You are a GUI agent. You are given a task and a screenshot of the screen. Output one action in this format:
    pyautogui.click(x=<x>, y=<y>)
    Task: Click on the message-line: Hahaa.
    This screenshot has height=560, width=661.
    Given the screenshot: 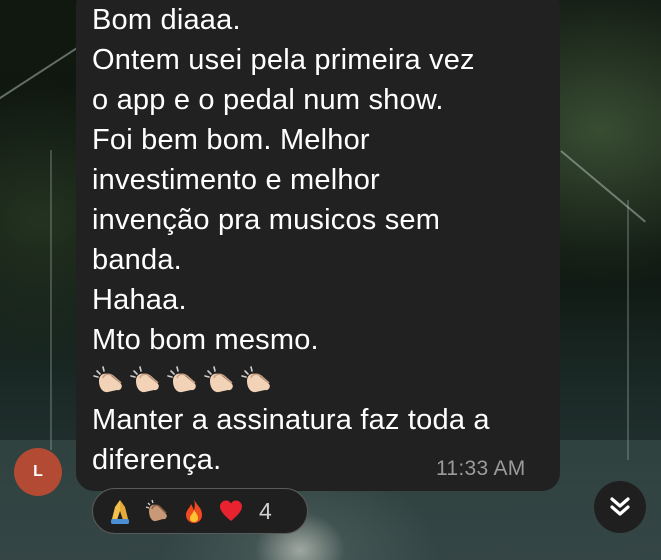 What is the action you would take?
    pyautogui.click(x=139, y=300)
    